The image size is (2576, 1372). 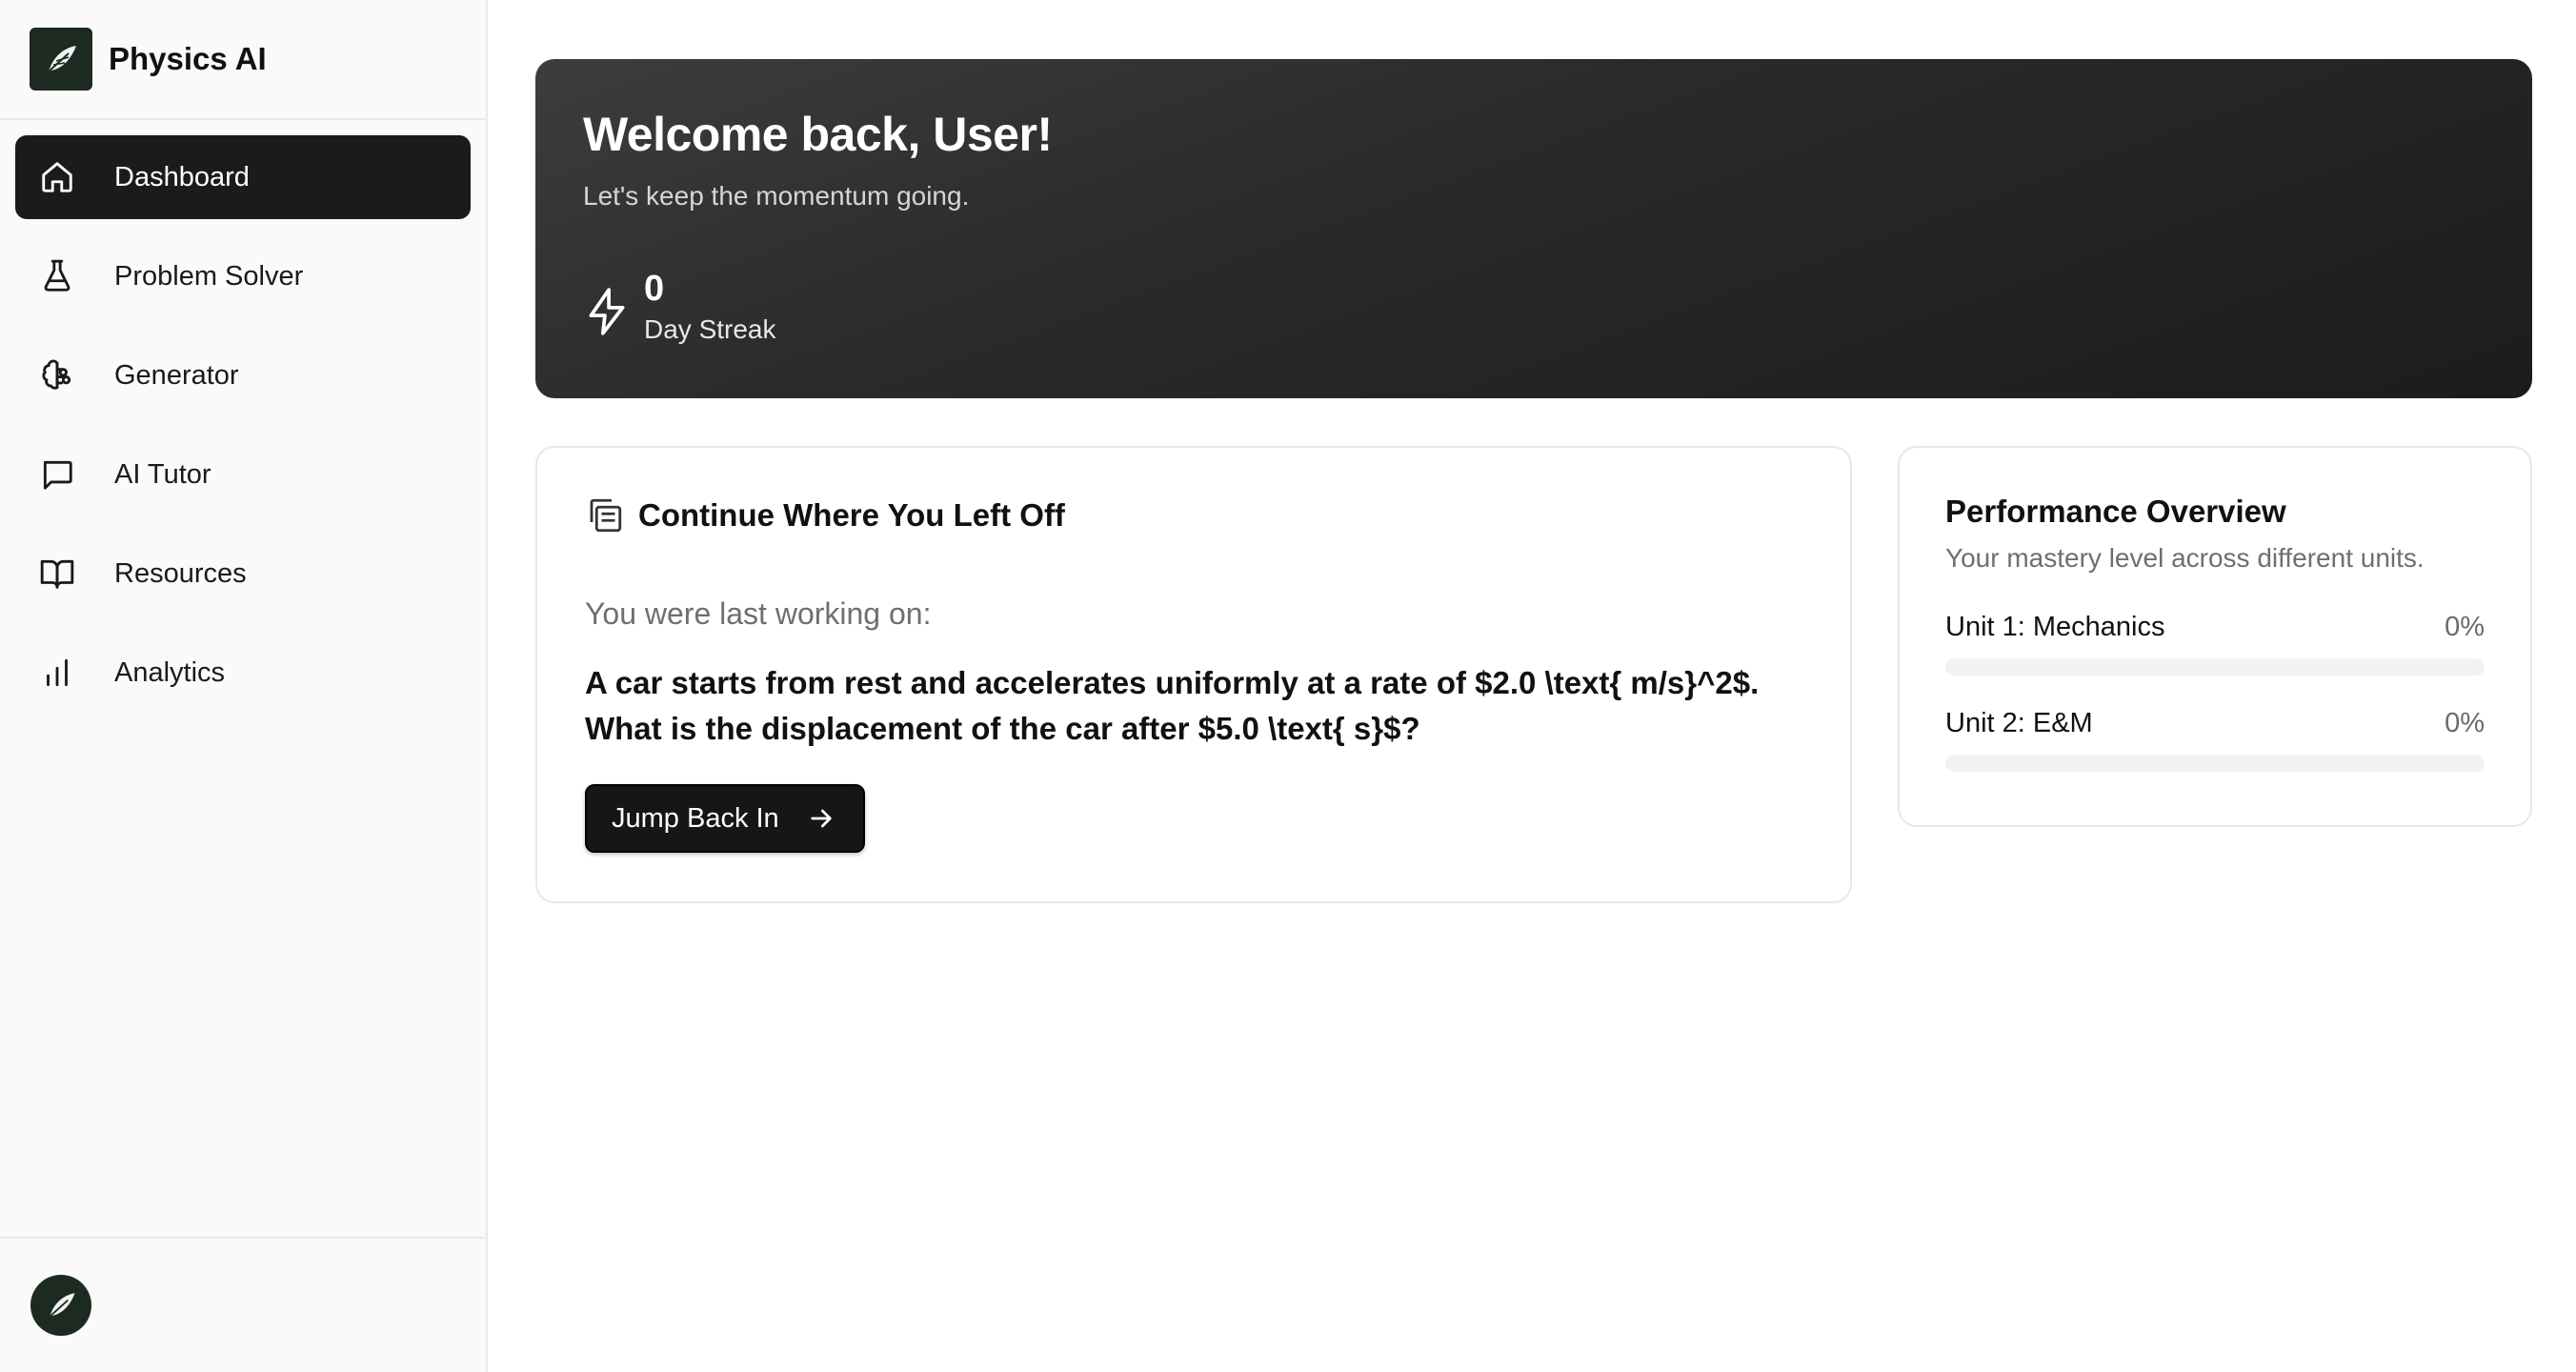 What do you see at coordinates (759, 613) in the screenshot?
I see `last-working-label: You were last working on:` at bounding box center [759, 613].